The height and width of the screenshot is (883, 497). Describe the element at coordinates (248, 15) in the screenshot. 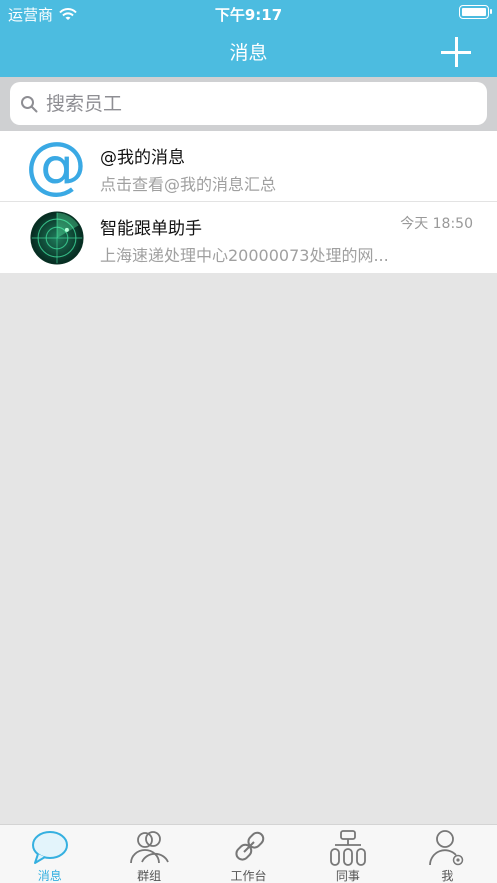

I see `status-time: 下午9:17` at that location.